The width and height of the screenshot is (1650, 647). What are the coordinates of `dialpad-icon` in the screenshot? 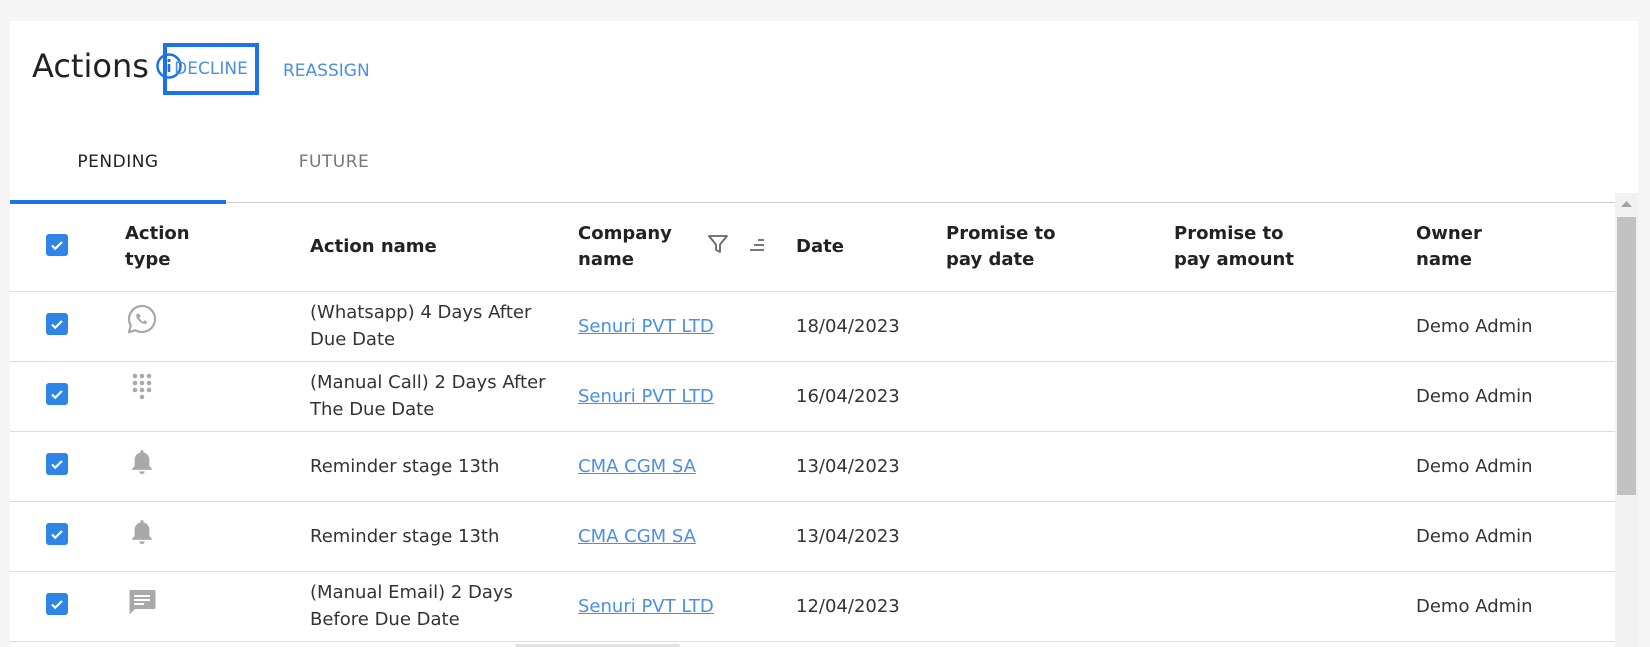 It's located at (142, 386).